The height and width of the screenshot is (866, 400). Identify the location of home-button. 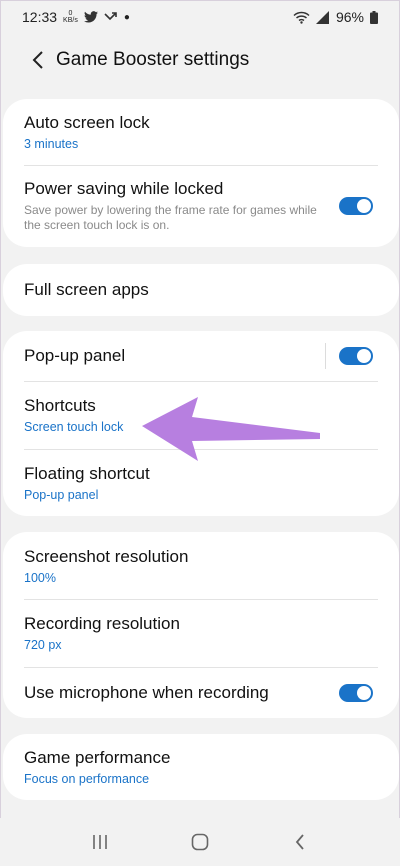
(200, 842).